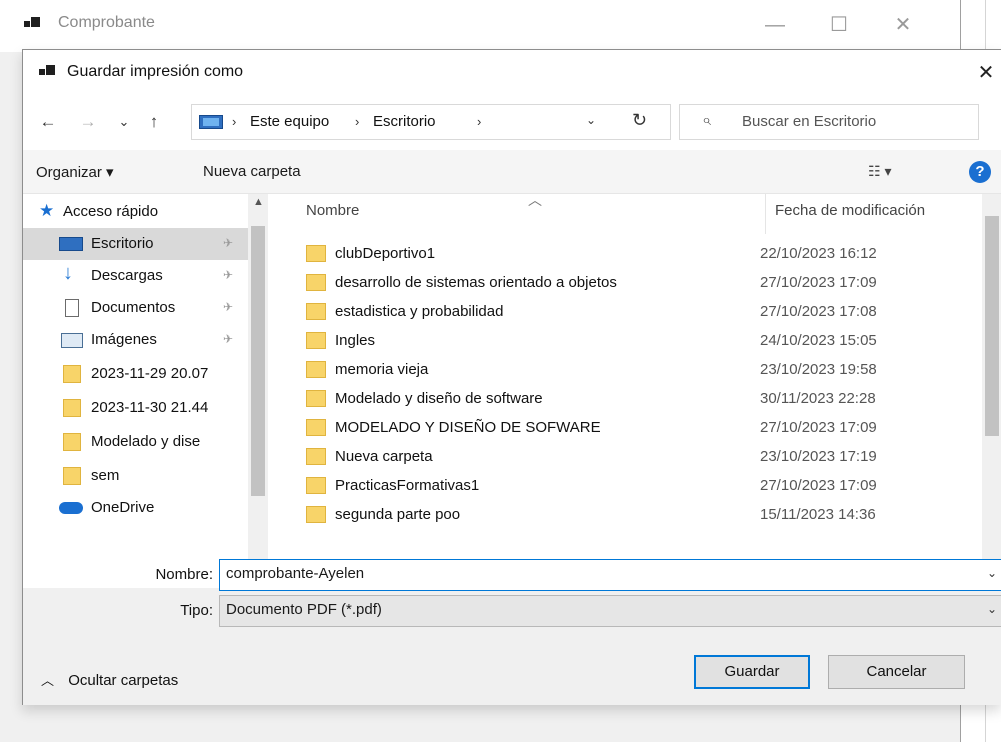  I want to click on nav-item-label: 2023-11-29 20.07, so click(150, 373).